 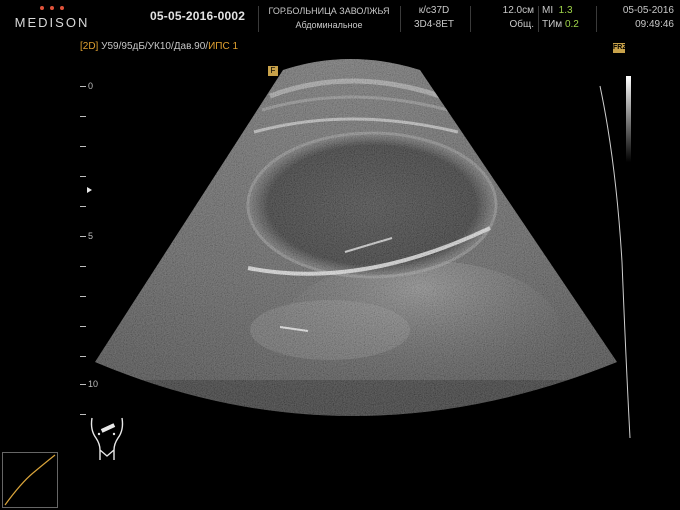 I want to click on mi-label: MI, so click(x=548, y=10).